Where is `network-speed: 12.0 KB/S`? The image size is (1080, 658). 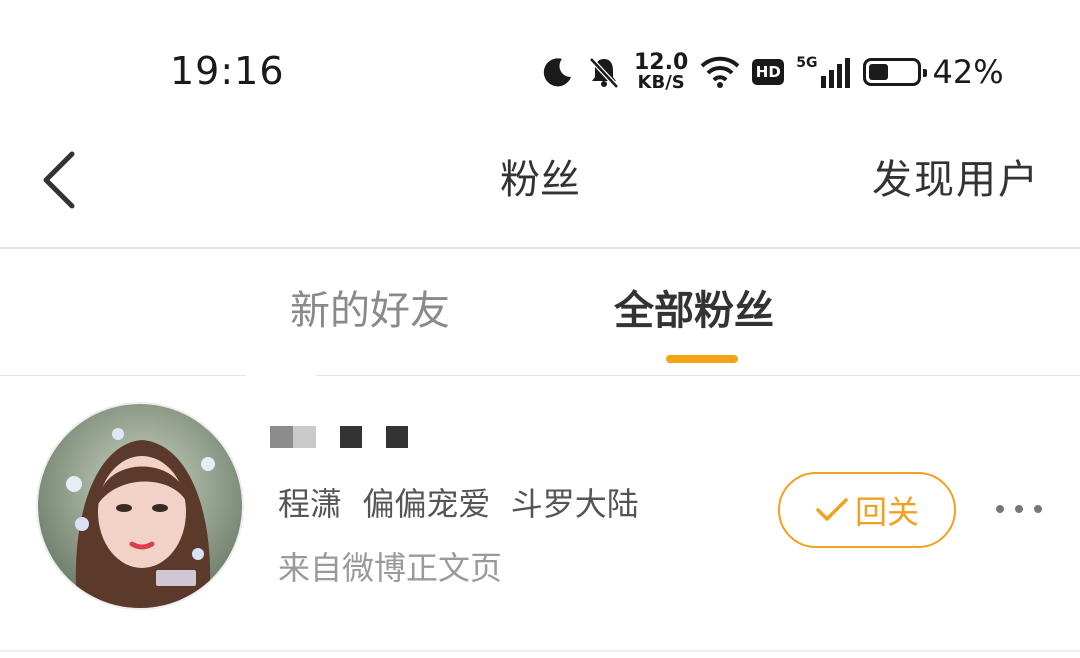 network-speed: 12.0 KB/S is located at coordinates (661, 72).